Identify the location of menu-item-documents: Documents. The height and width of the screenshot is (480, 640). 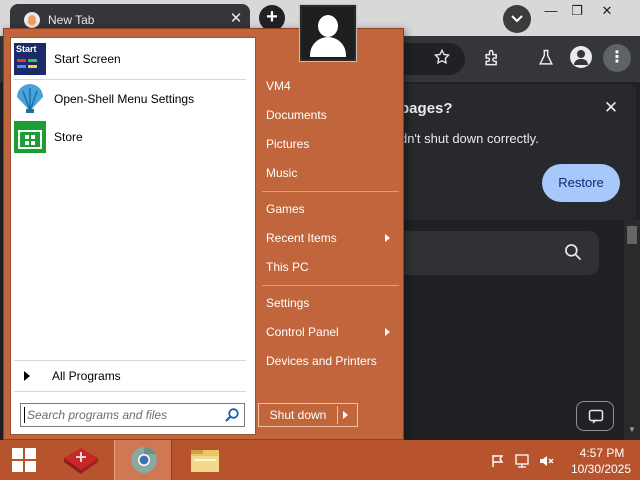
(330, 115).